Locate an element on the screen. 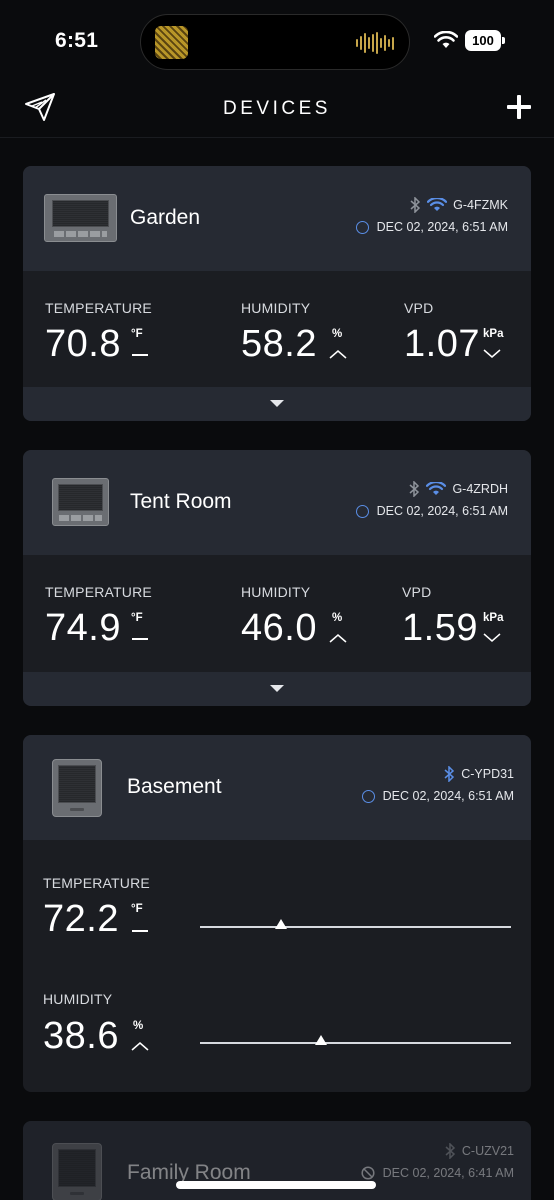 The image size is (554, 1200). humidity-value: 38.6 is located at coordinates (81, 1036).